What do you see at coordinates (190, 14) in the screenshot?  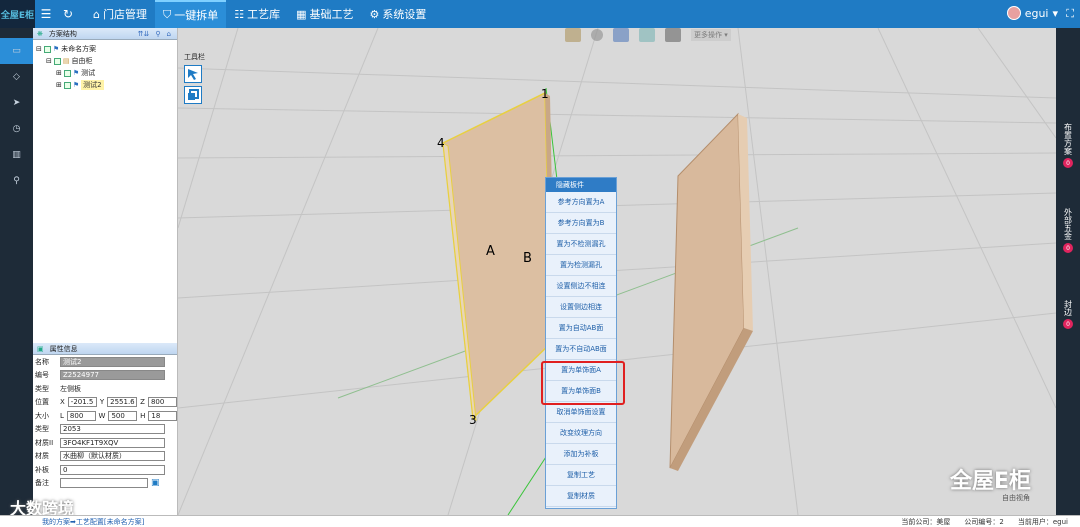 I see `nav-one-click-split: ⛉ 一键拆单` at bounding box center [190, 14].